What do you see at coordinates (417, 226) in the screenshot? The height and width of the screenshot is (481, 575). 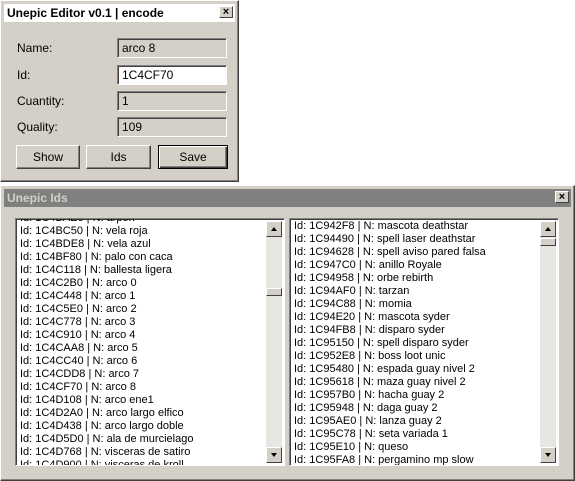 I see `list-item: Id: 1C942F8 | N: mascota deathstar` at bounding box center [417, 226].